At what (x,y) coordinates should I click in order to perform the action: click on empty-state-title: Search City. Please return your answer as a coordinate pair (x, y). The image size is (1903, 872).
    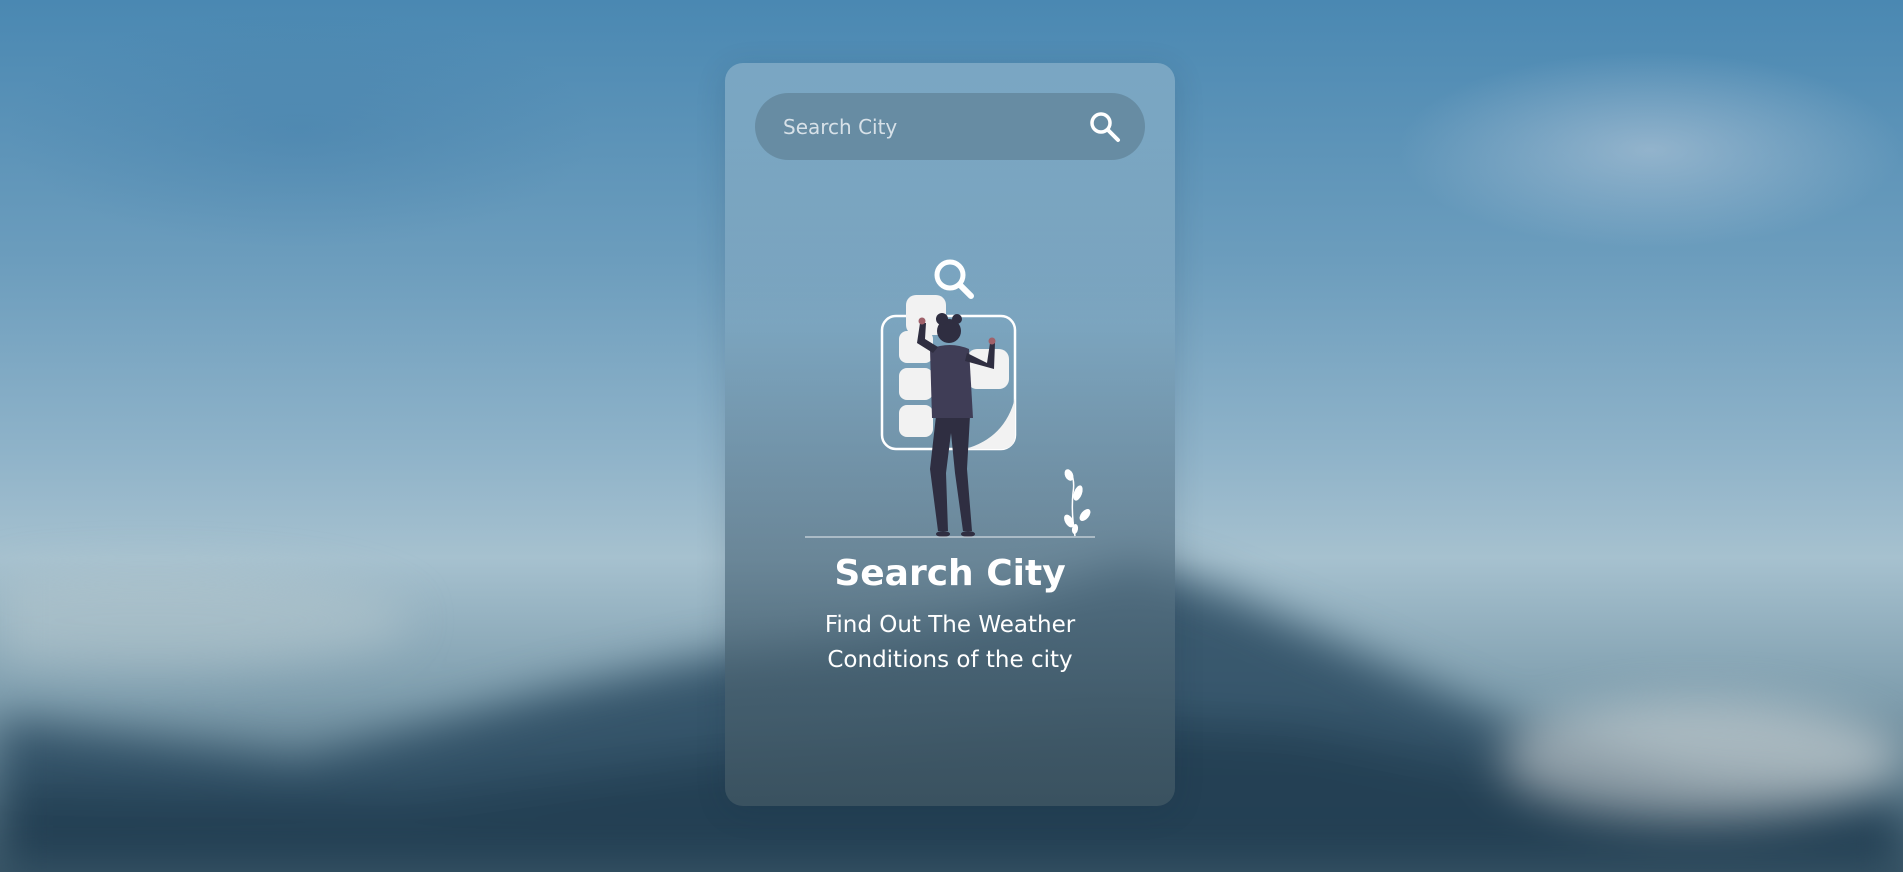
    Looking at the image, I should click on (950, 573).